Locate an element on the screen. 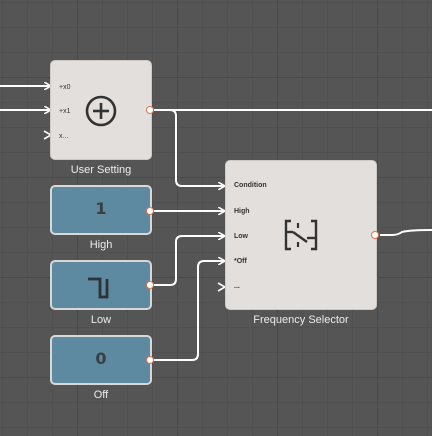  wire-selector-out is located at coordinates (406, 232).